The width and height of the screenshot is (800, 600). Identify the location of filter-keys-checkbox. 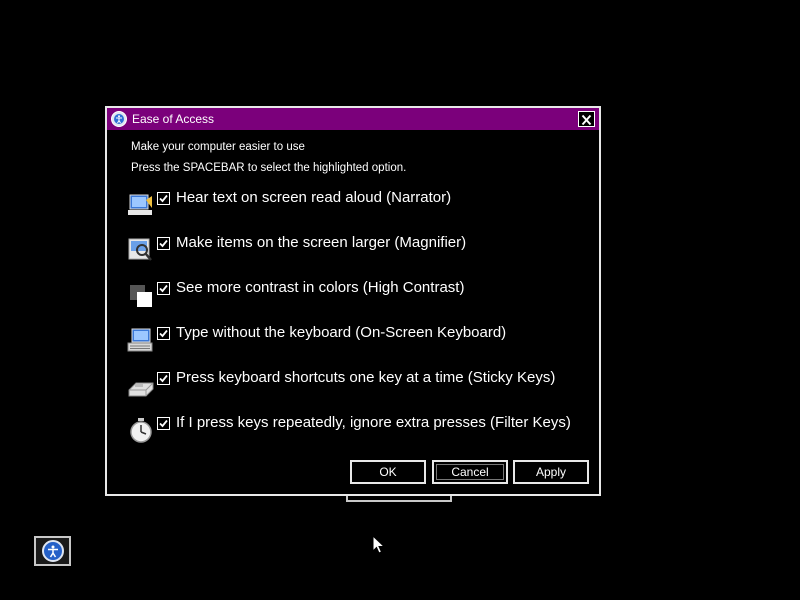
(163, 423).